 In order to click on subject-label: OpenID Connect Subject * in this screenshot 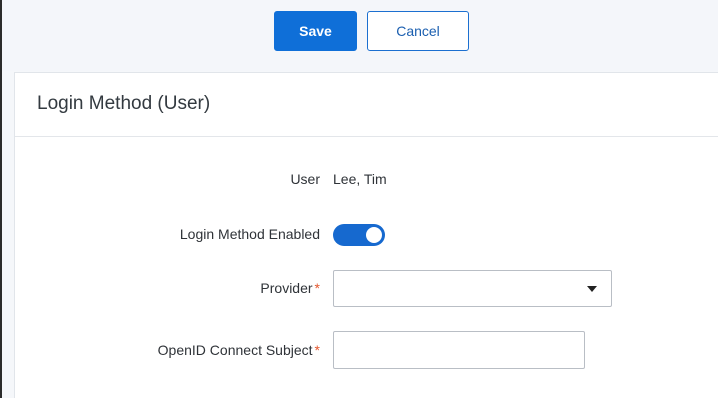, I will do `click(239, 350)`.